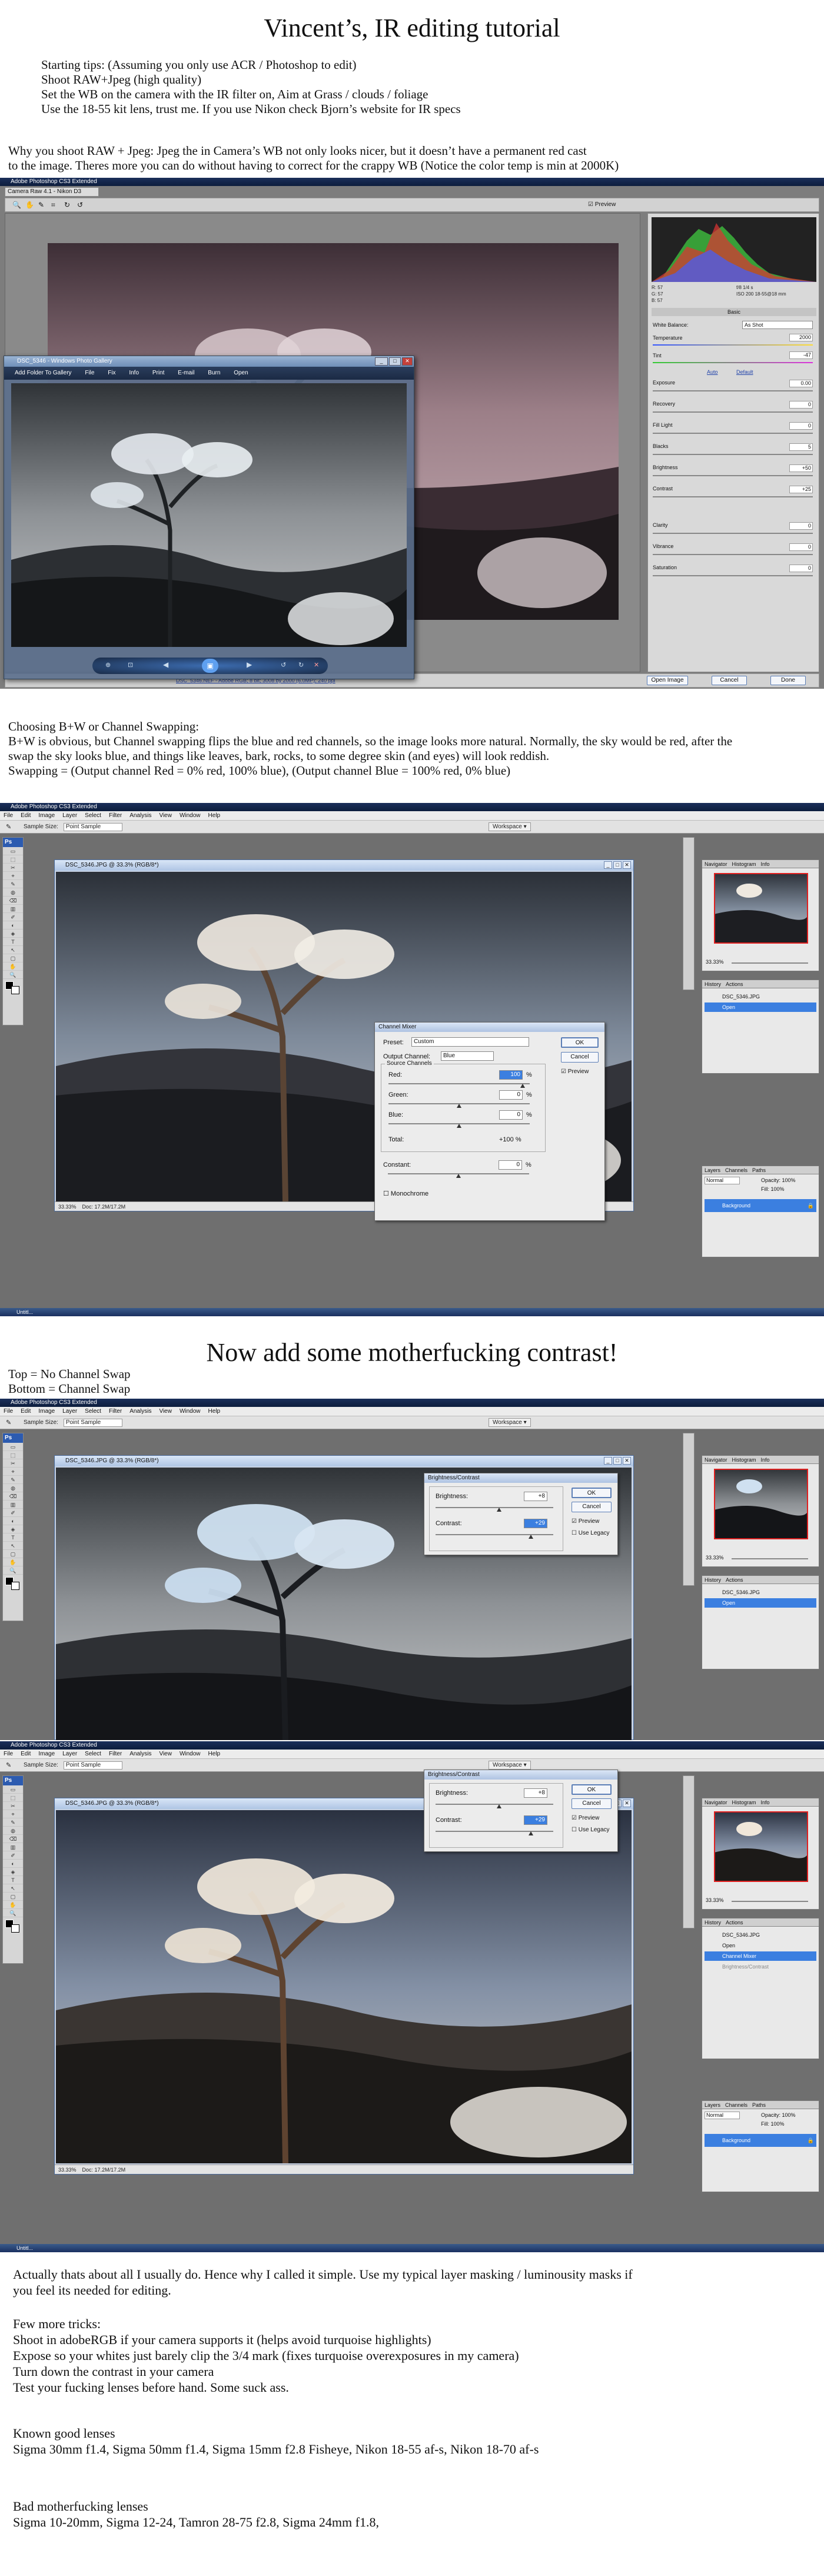 Image resolution: width=824 pixels, height=2576 pixels. What do you see at coordinates (801, 489) in the screenshot?
I see `acr-slider-value: +25` at bounding box center [801, 489].